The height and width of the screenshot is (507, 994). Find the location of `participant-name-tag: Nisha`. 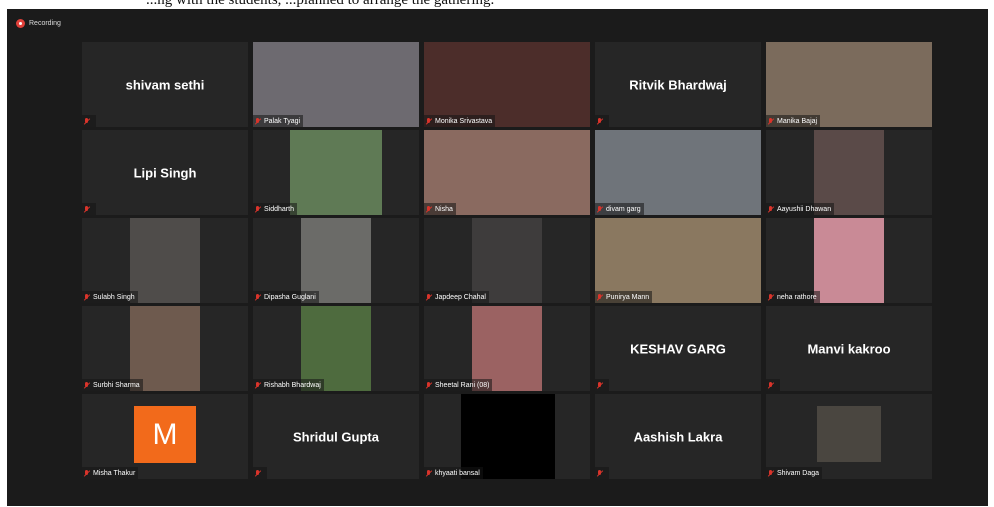

participant-name-tag: Nisha is located at coordinates (440, 209).